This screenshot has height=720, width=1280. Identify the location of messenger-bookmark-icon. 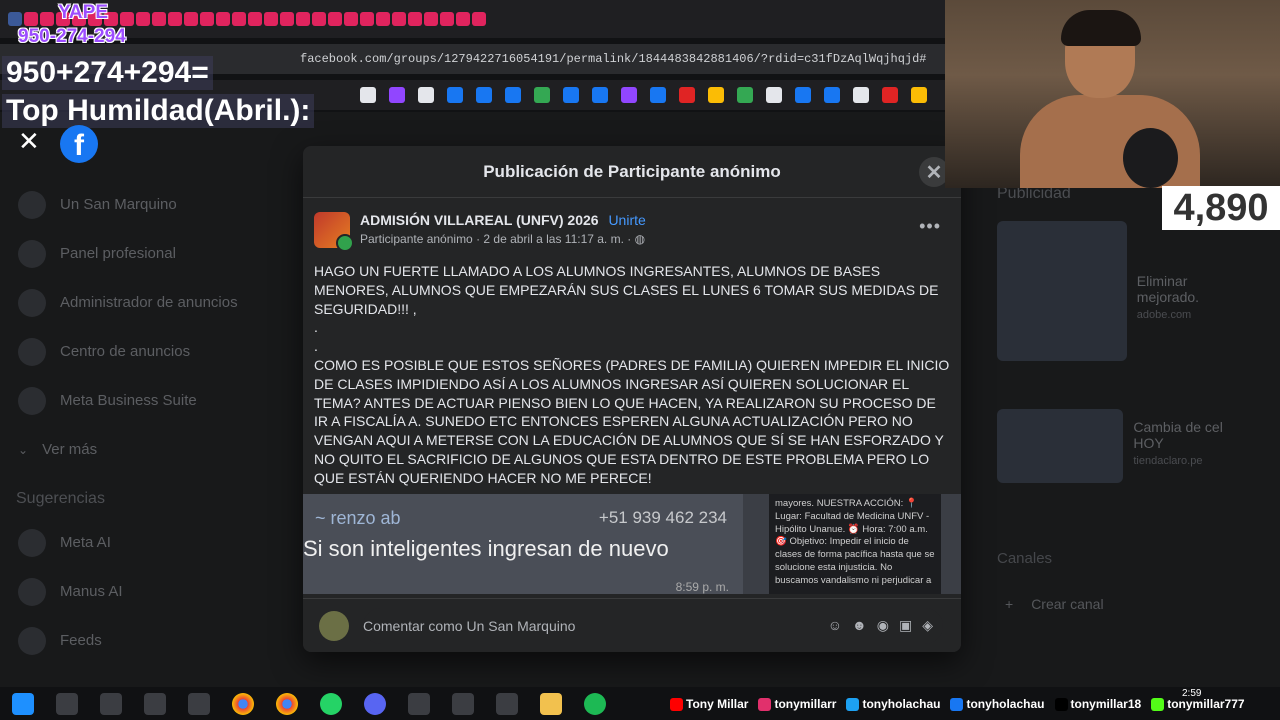
(455, 95).